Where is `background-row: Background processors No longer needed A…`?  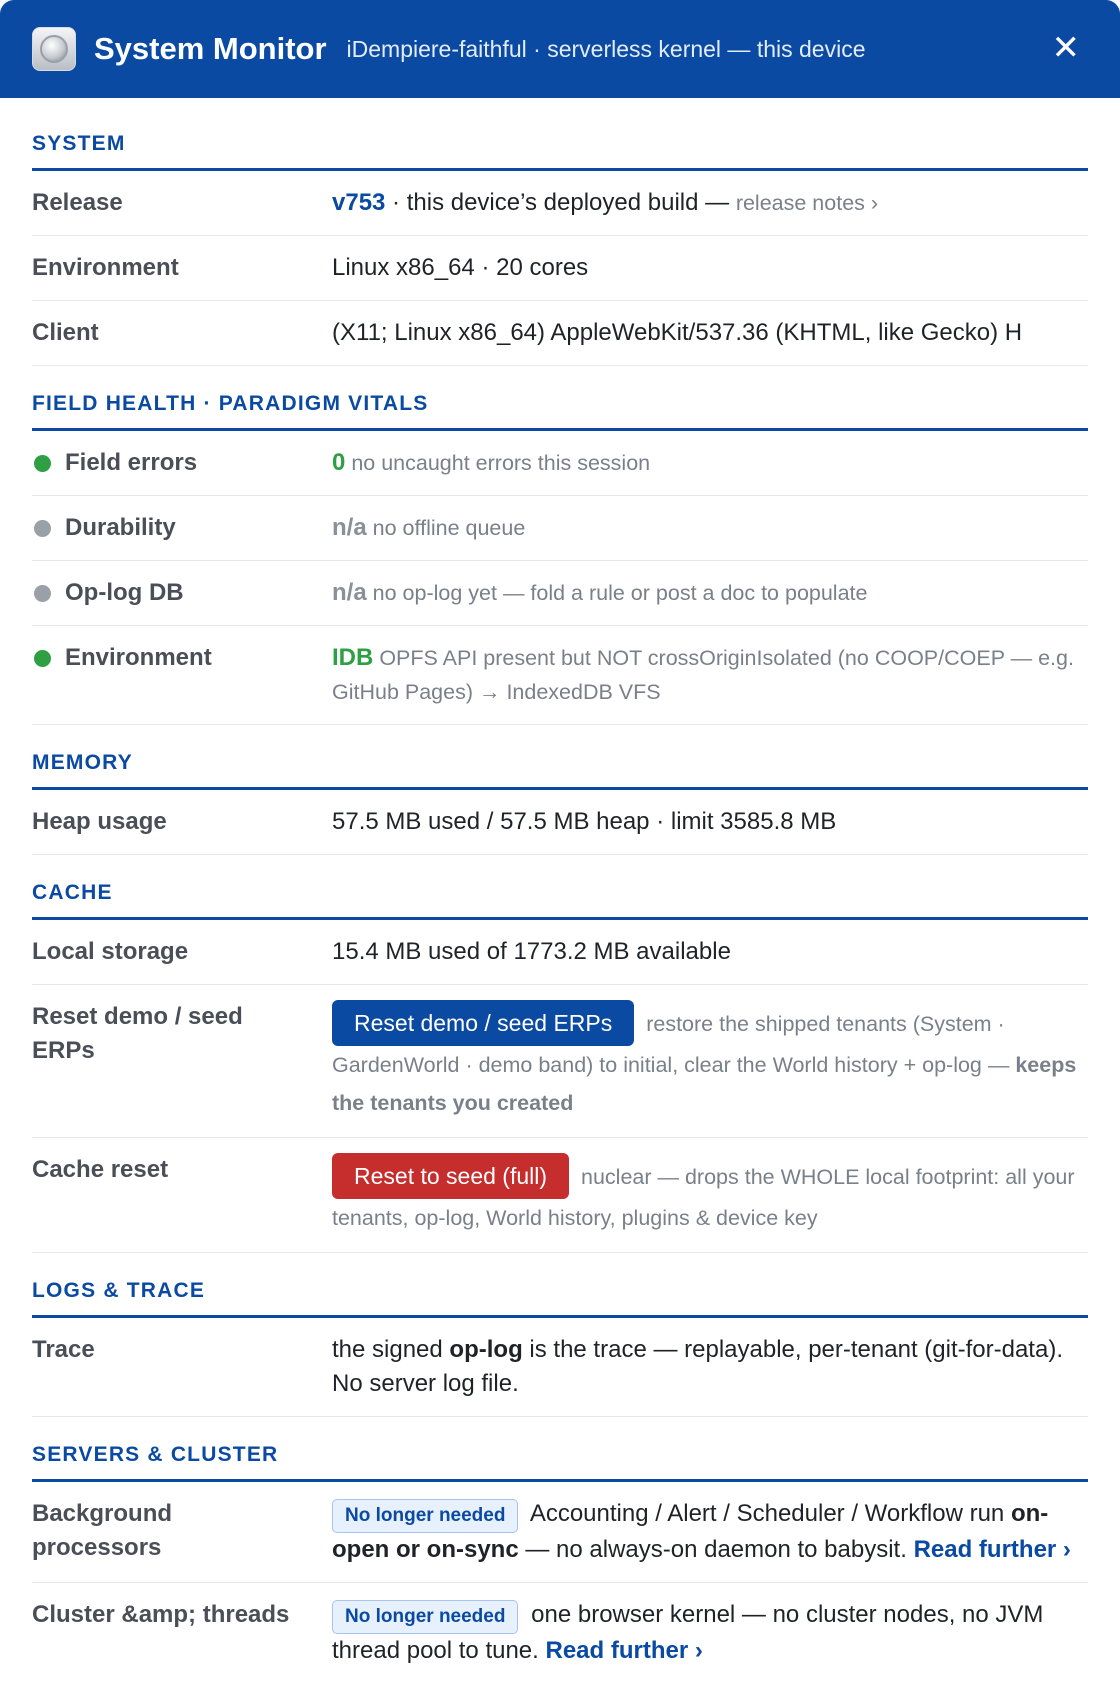 background-row: Background processors No longer needed A… is located at coordinates (560, 1532).